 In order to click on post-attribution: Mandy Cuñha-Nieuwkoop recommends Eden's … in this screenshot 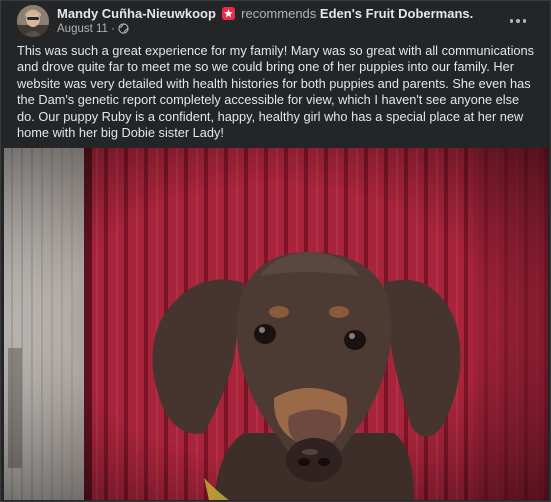, I will do `click(265, 14)`.